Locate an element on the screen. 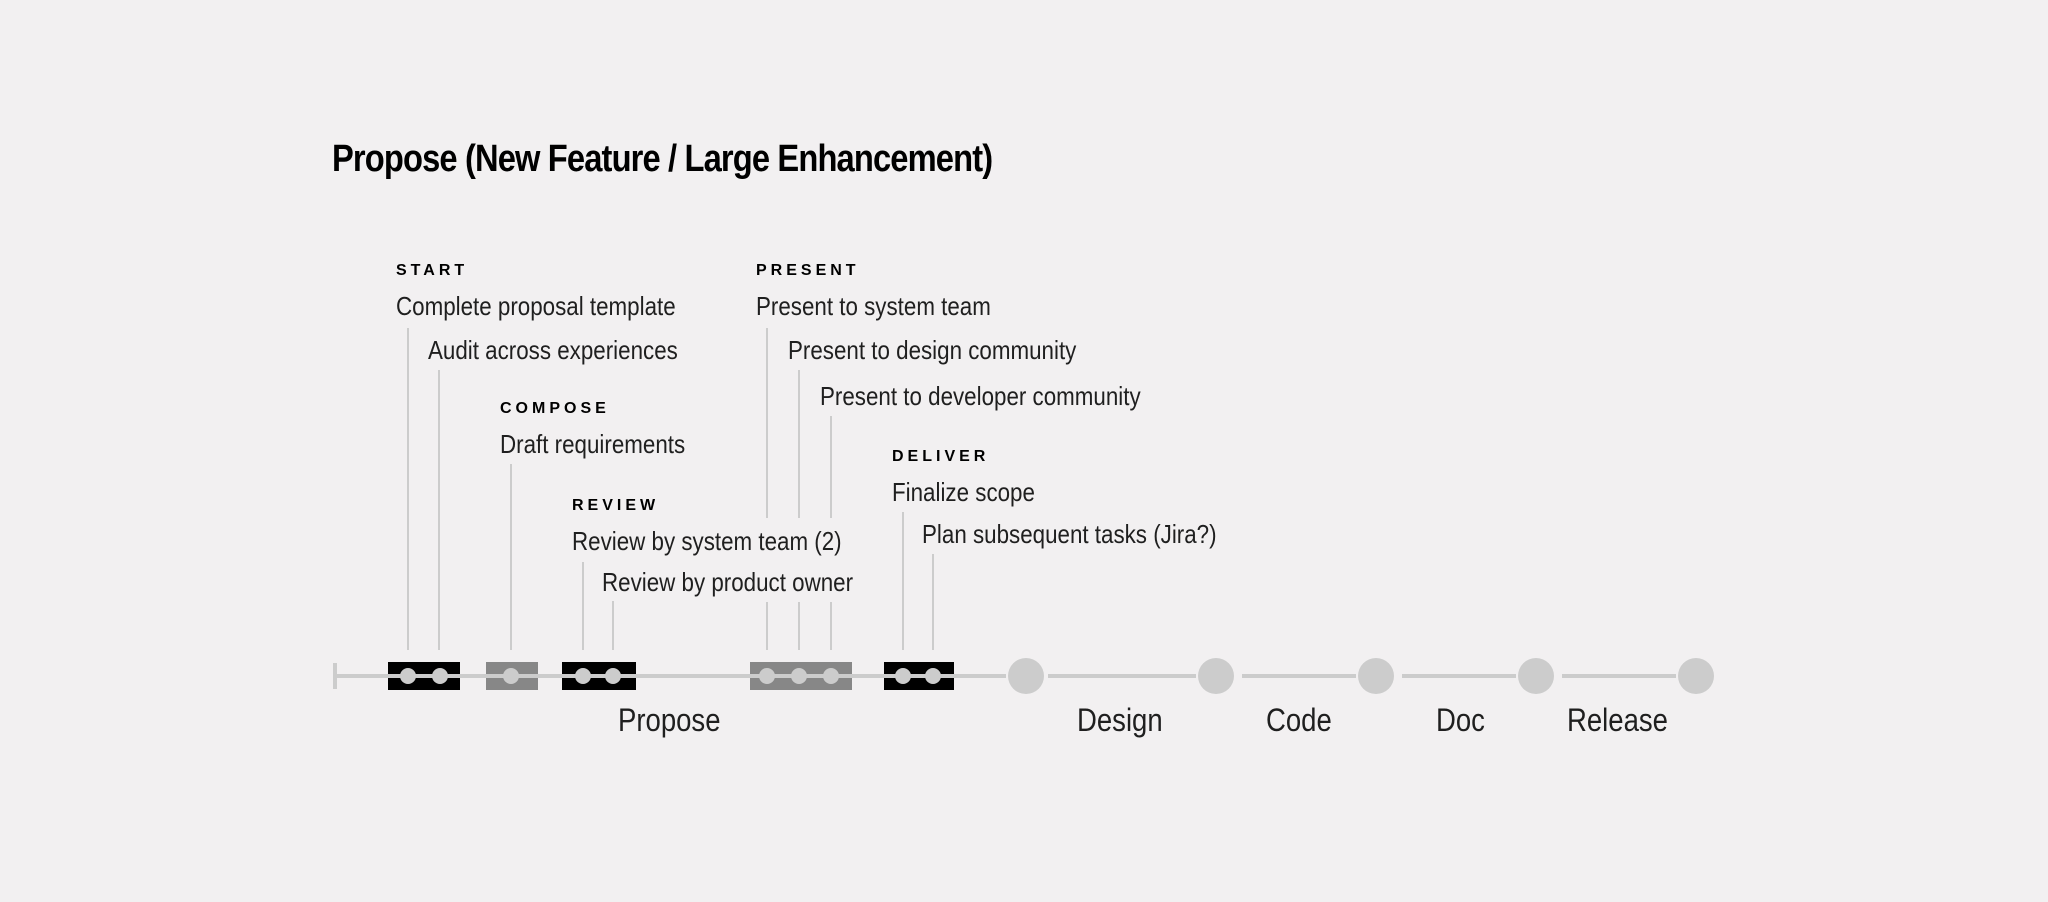 The height and width of the screenshot is (902, 2048). leader-lines is located at coordinates (670, 489).